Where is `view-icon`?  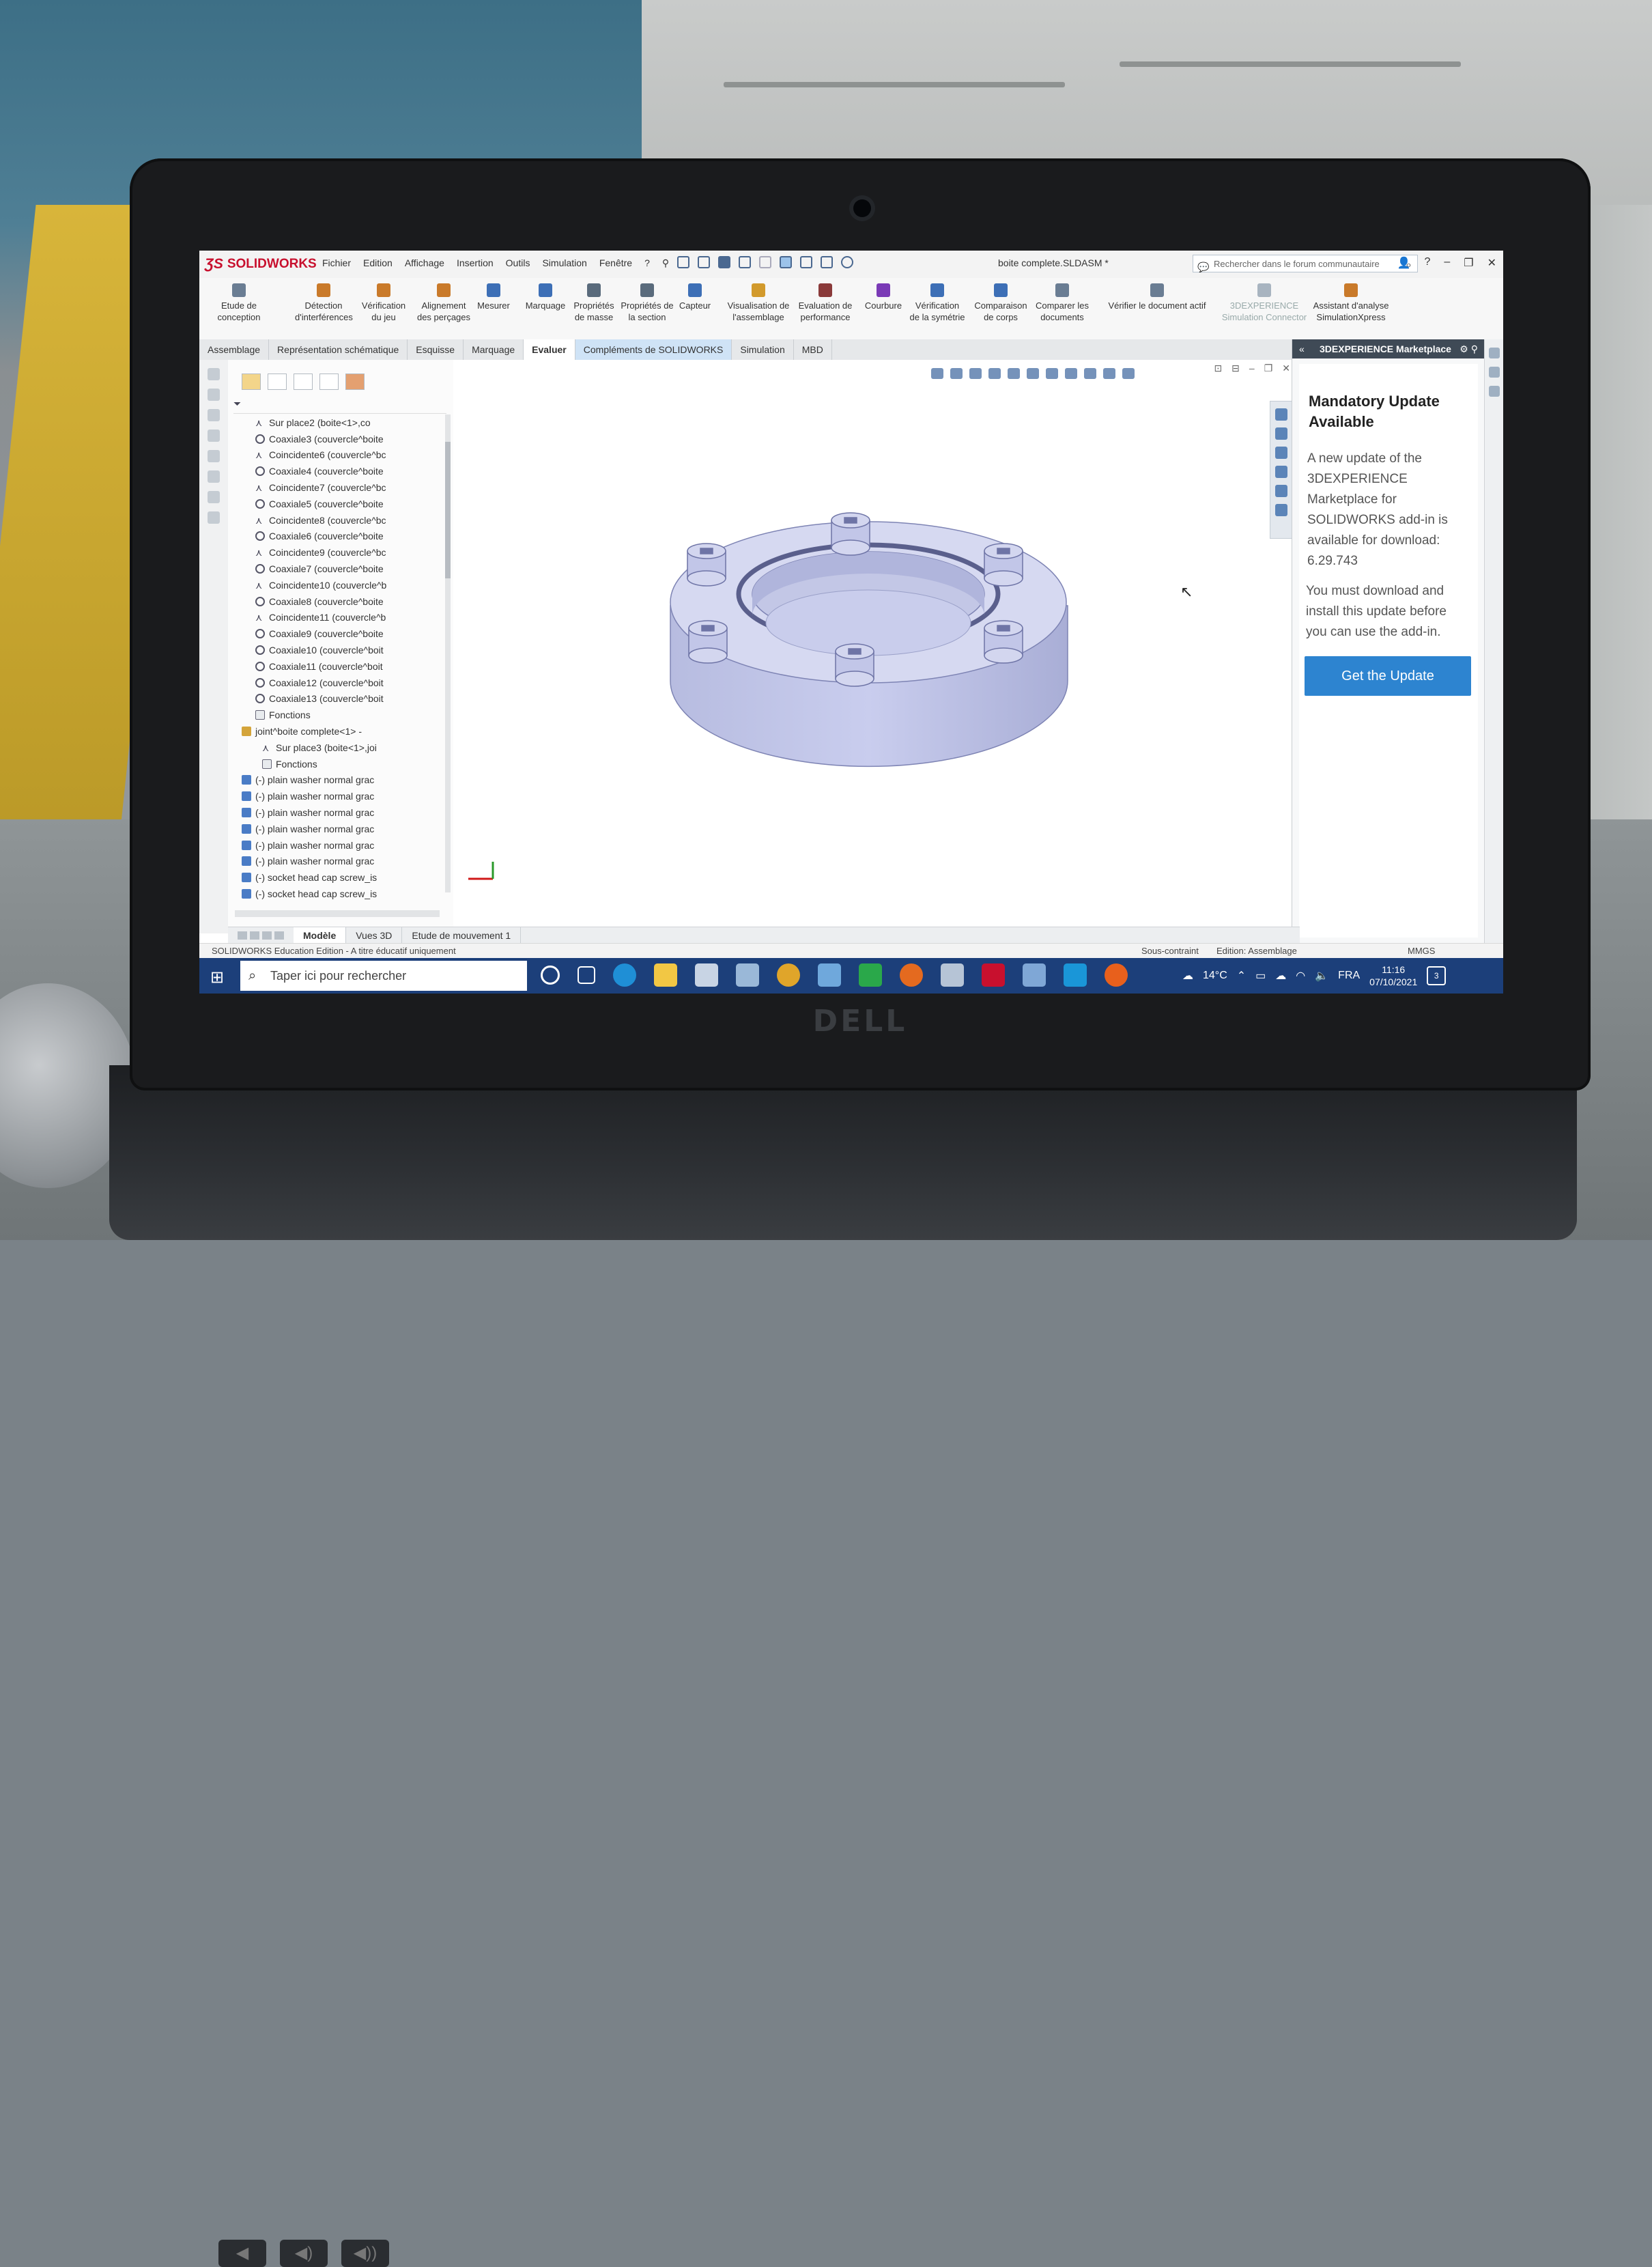
view-icon is located at coordinates (1494, 372).